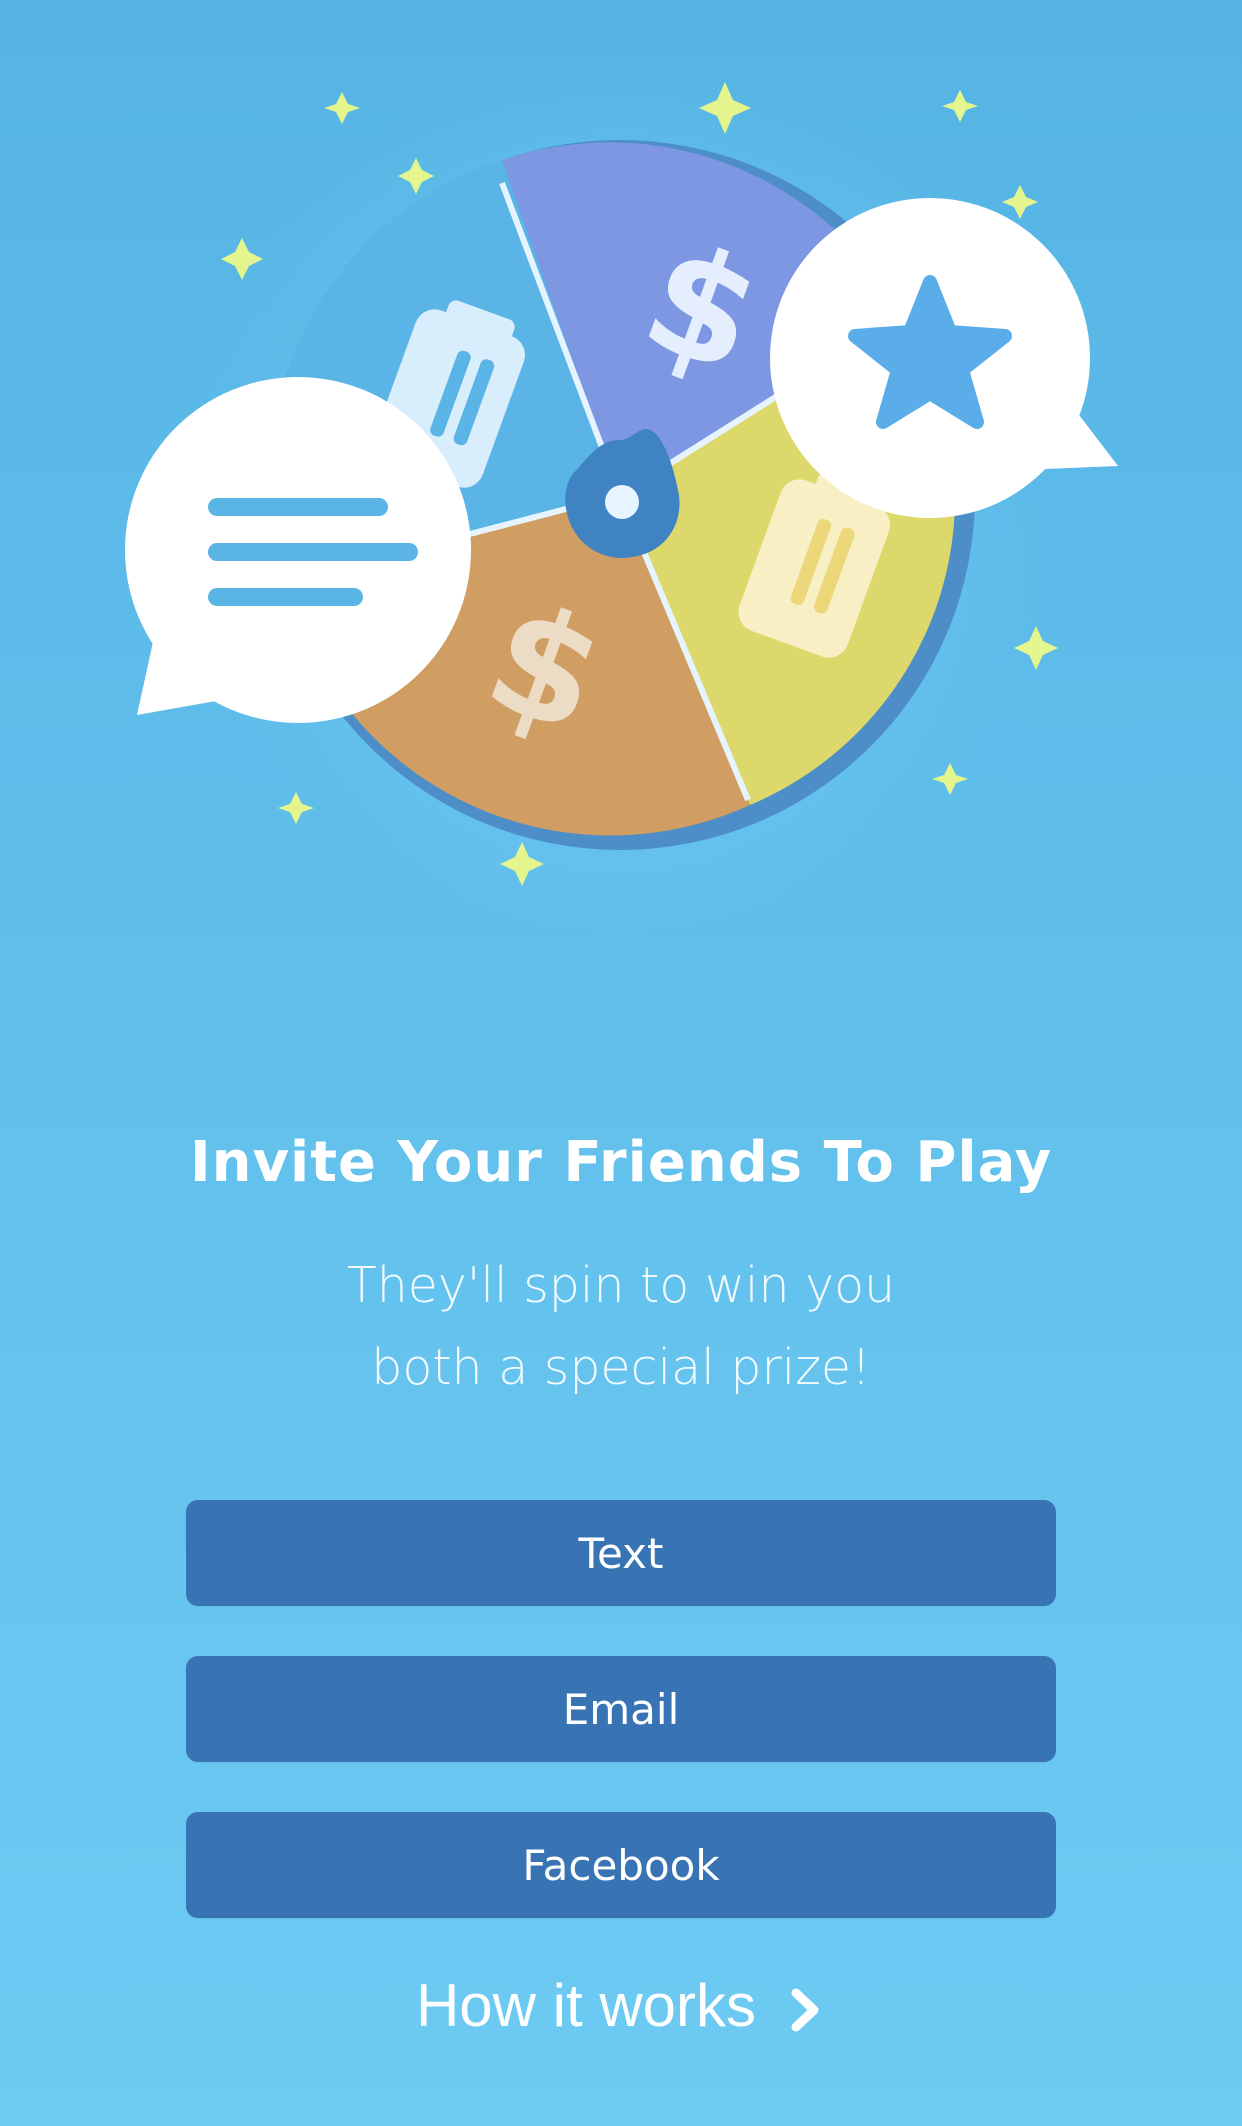 The height and width of the screenshot is (2126, 1242). I want to click on invite-email-button: Email, so click(621, 1709).